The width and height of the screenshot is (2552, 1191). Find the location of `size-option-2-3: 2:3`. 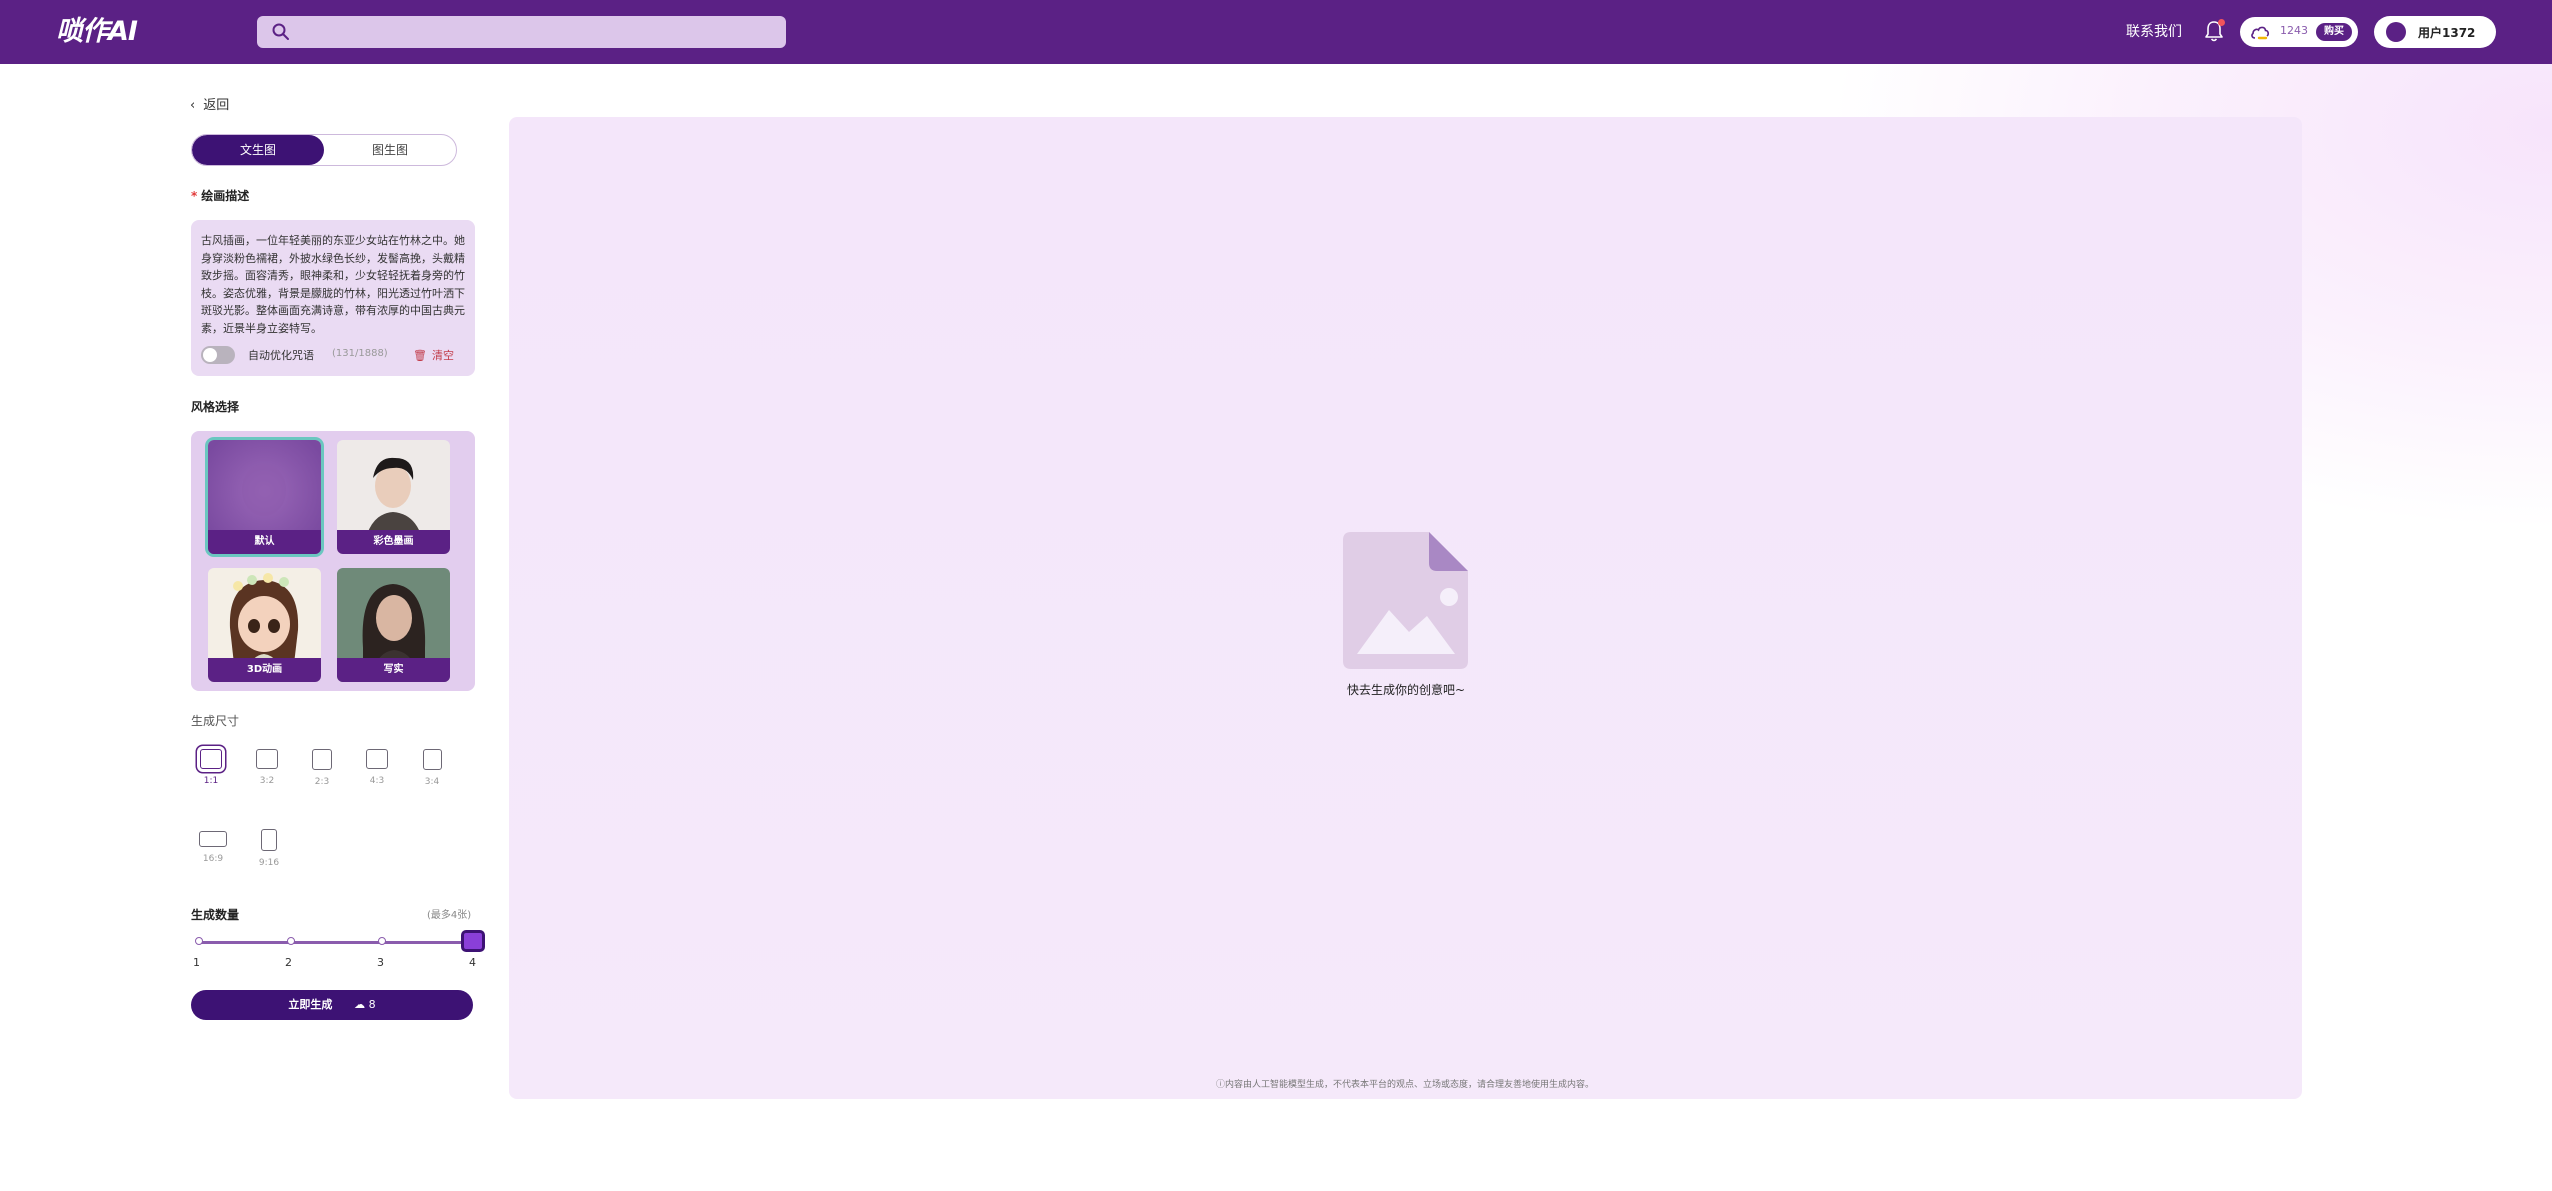

size-option-2-3: 2:3 is located at coordinates (322, 768).